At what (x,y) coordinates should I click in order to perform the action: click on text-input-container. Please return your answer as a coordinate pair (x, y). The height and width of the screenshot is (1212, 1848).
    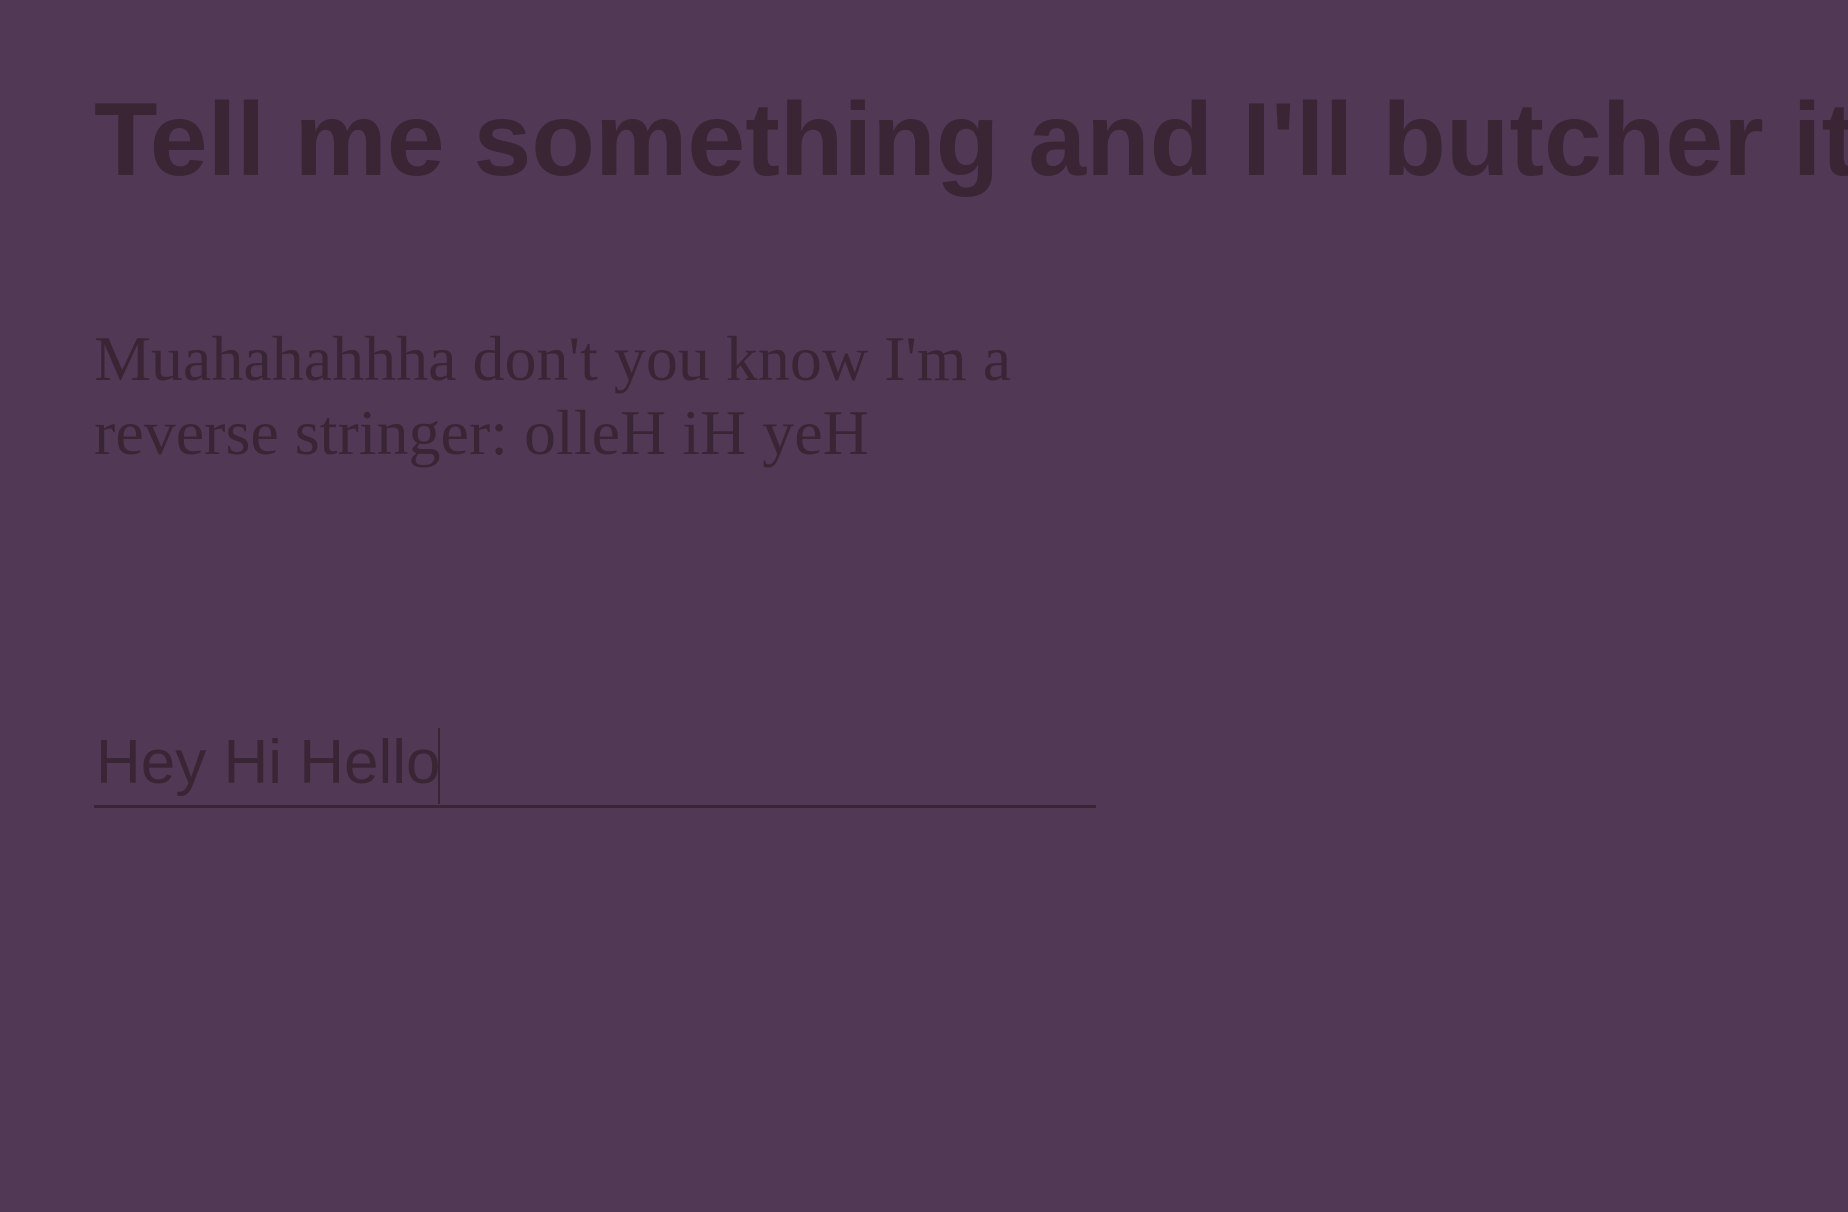
    Looking at the image, I should click on (595, 764).